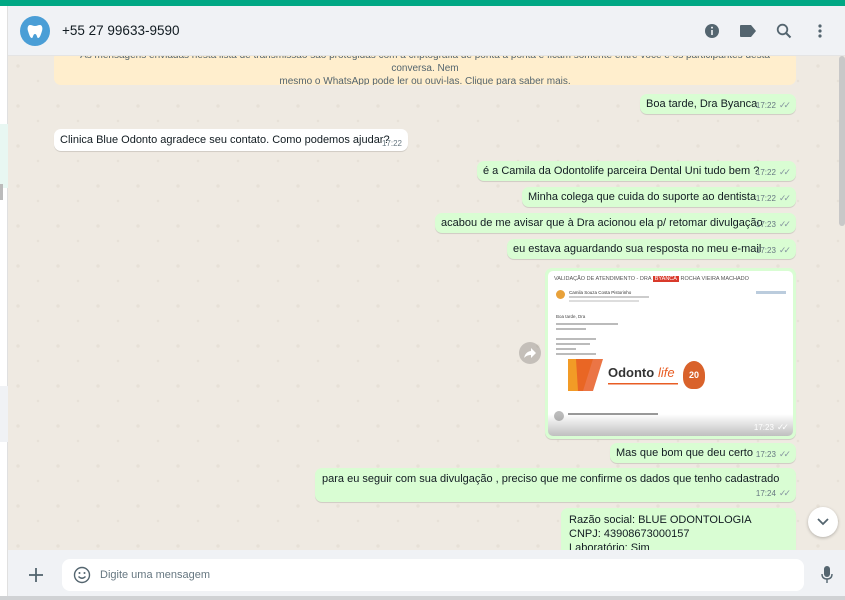  What do you see at coordinates (666, 372) in the screenshot?
I see `svg-text: life` at bounding box center [666, 372].